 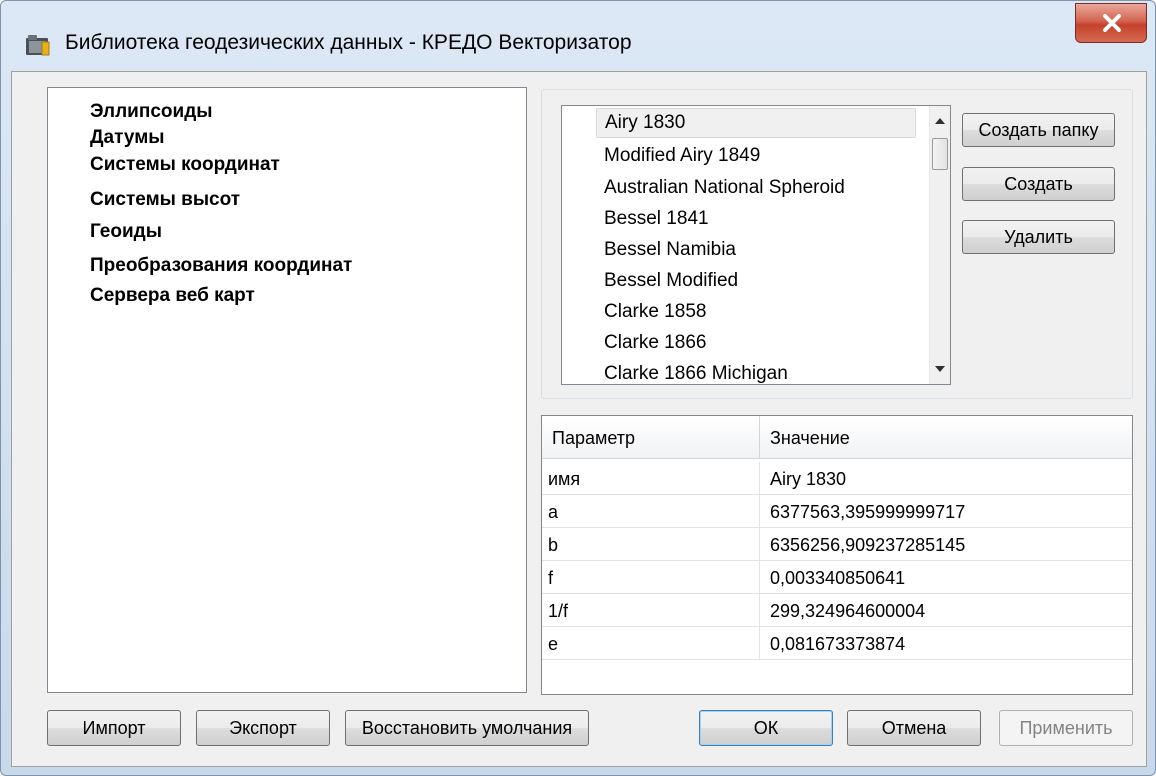 I want to click on close-icon, so click(x=1112, y=23).